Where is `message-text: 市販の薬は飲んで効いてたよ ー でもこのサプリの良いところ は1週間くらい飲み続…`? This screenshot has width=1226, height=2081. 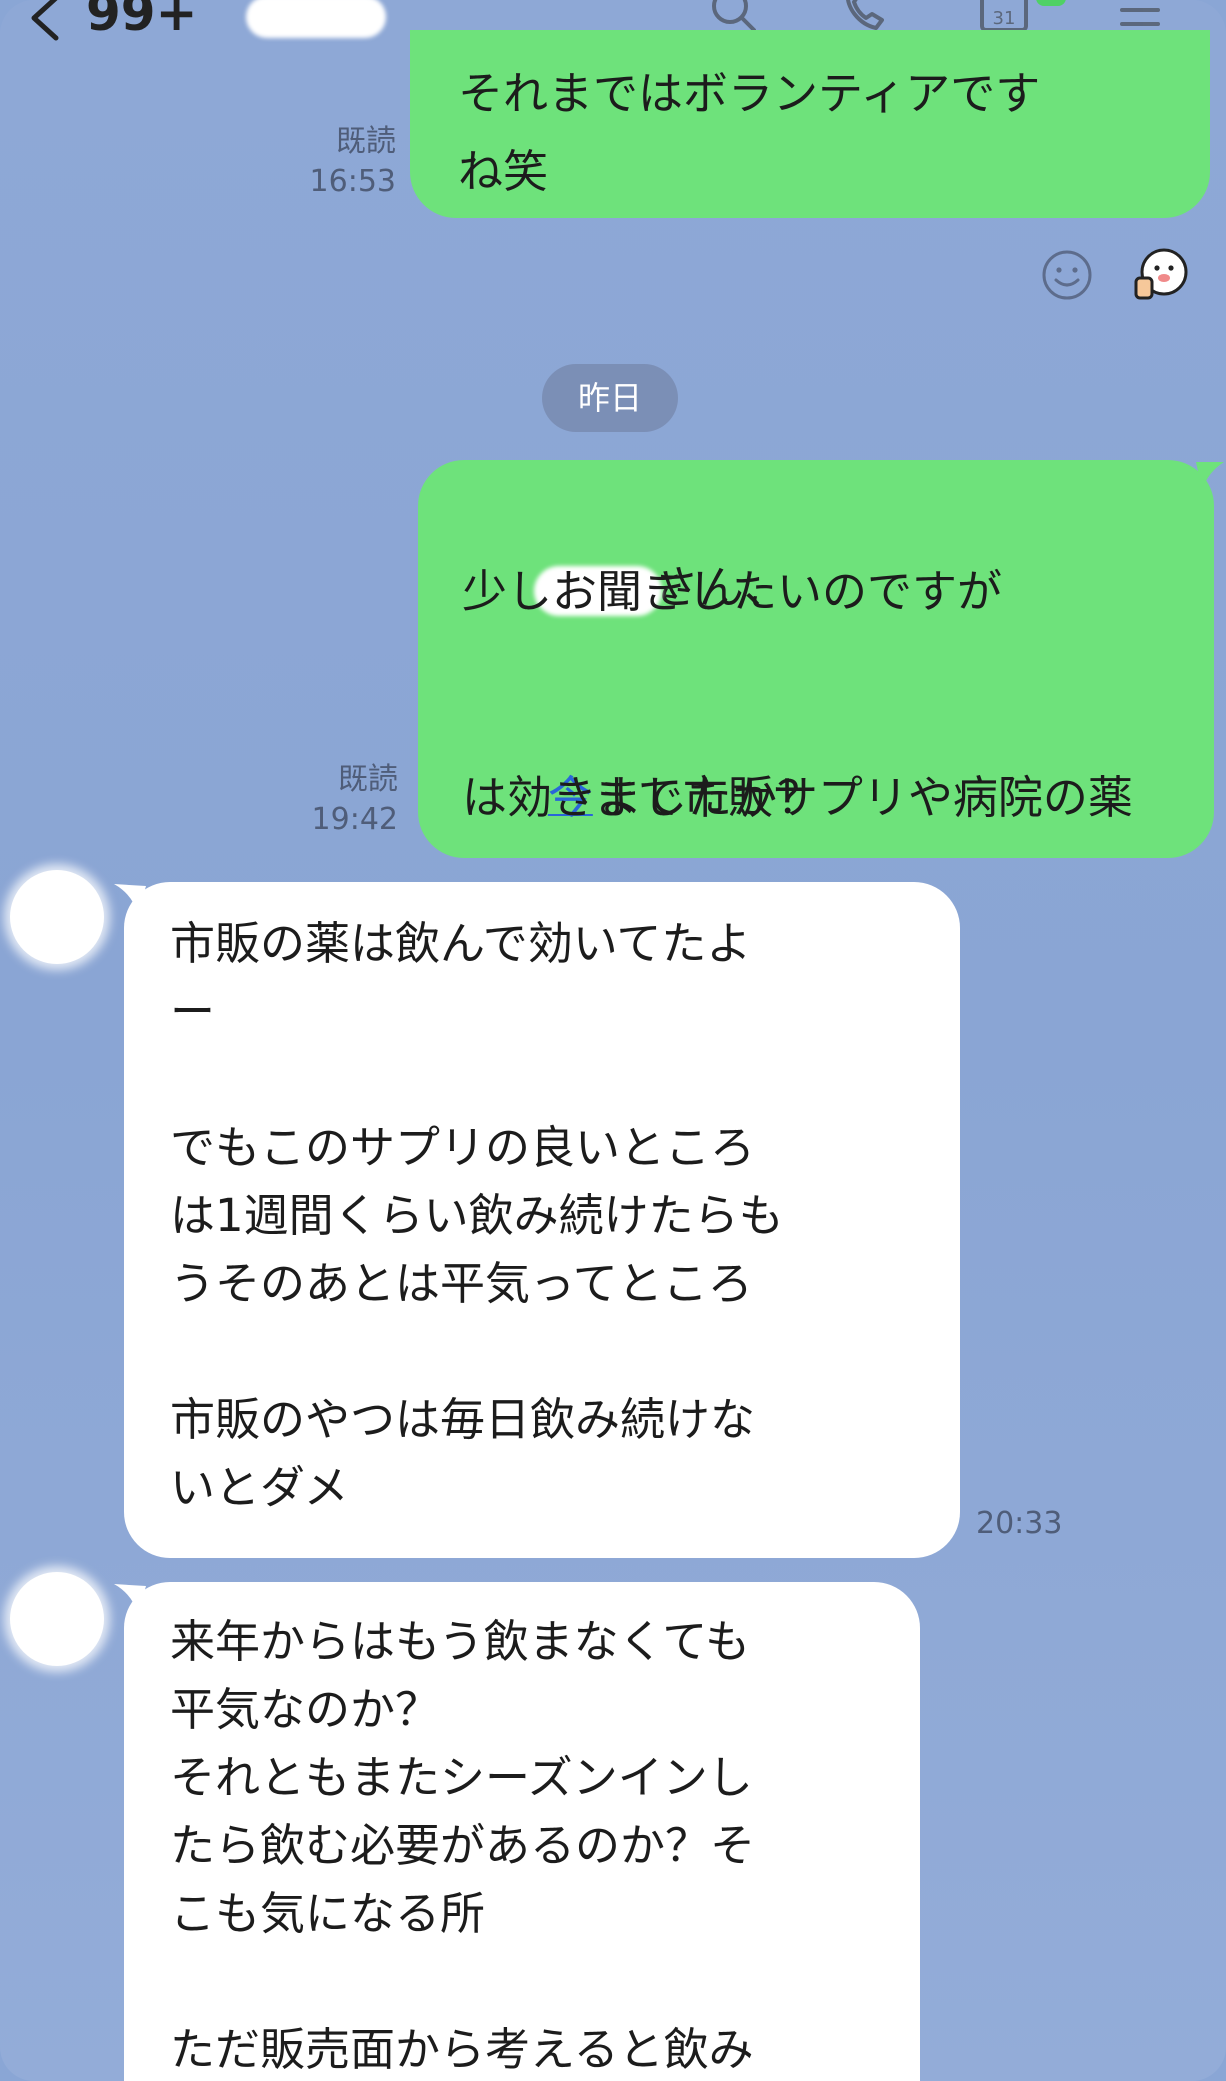 message-text: 市販の薬は飲んで効いてたよ ー でもこのサプリの良いところ は1週間くらい飲み続… is located at coordinates (477, 1215).